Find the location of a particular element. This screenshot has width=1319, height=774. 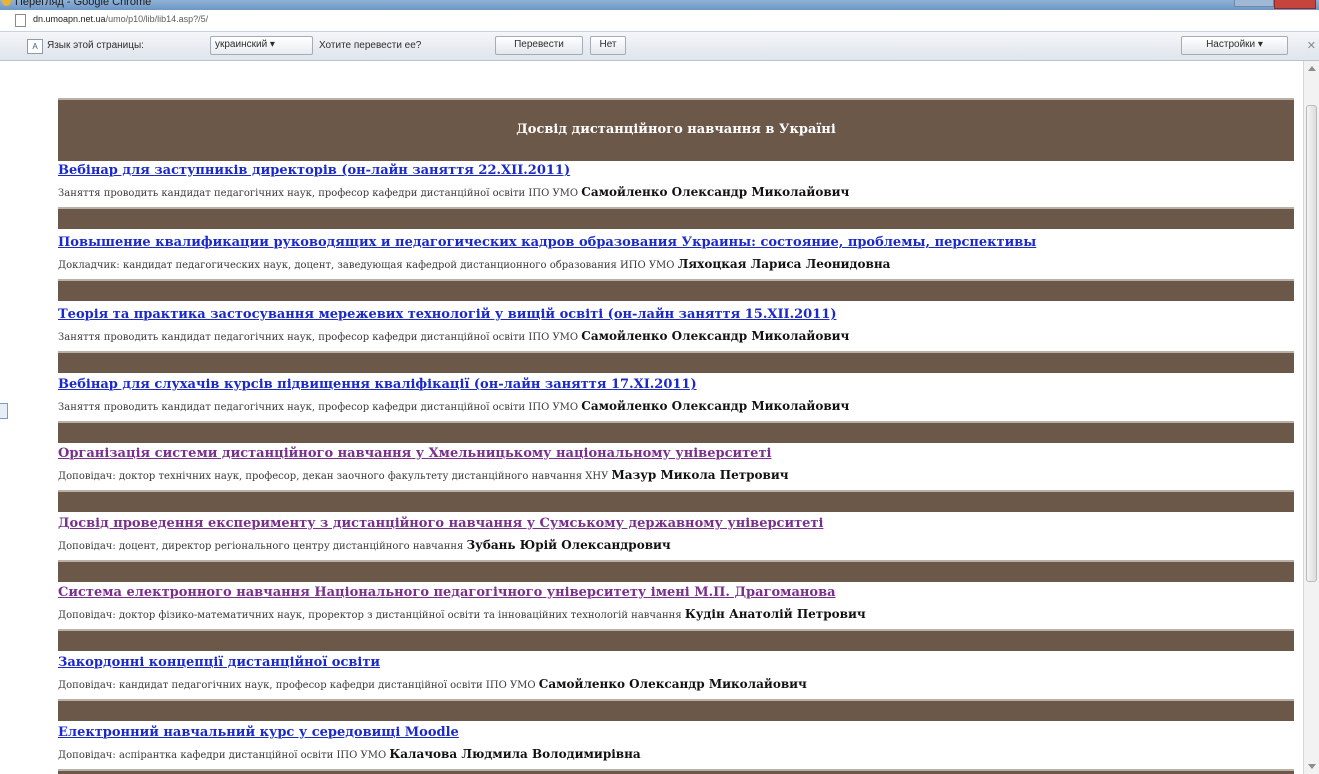

window-title: Перегляд - Google Chrome is located at coordinates (83, 4).